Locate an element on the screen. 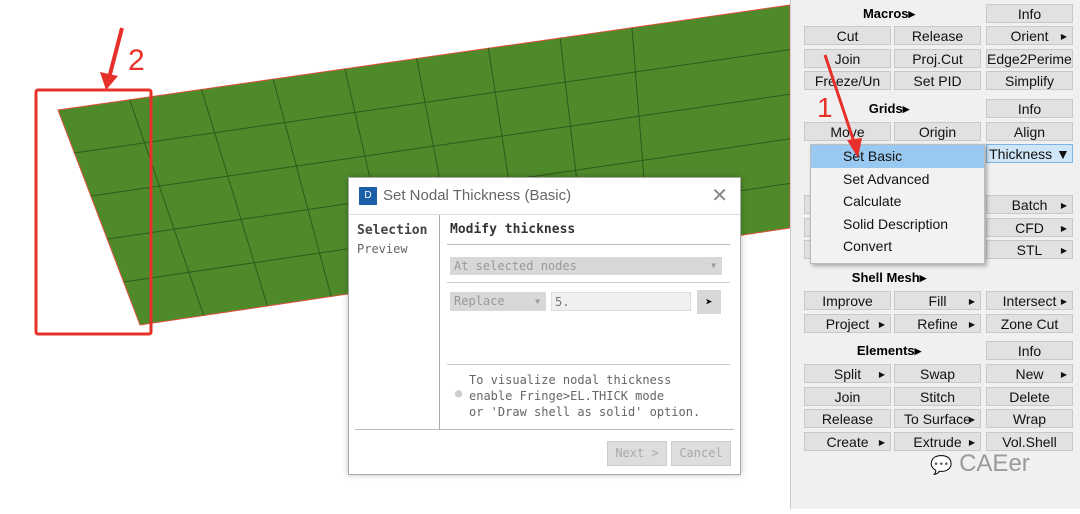  button-label: Join is located at coordinates (847, 396).